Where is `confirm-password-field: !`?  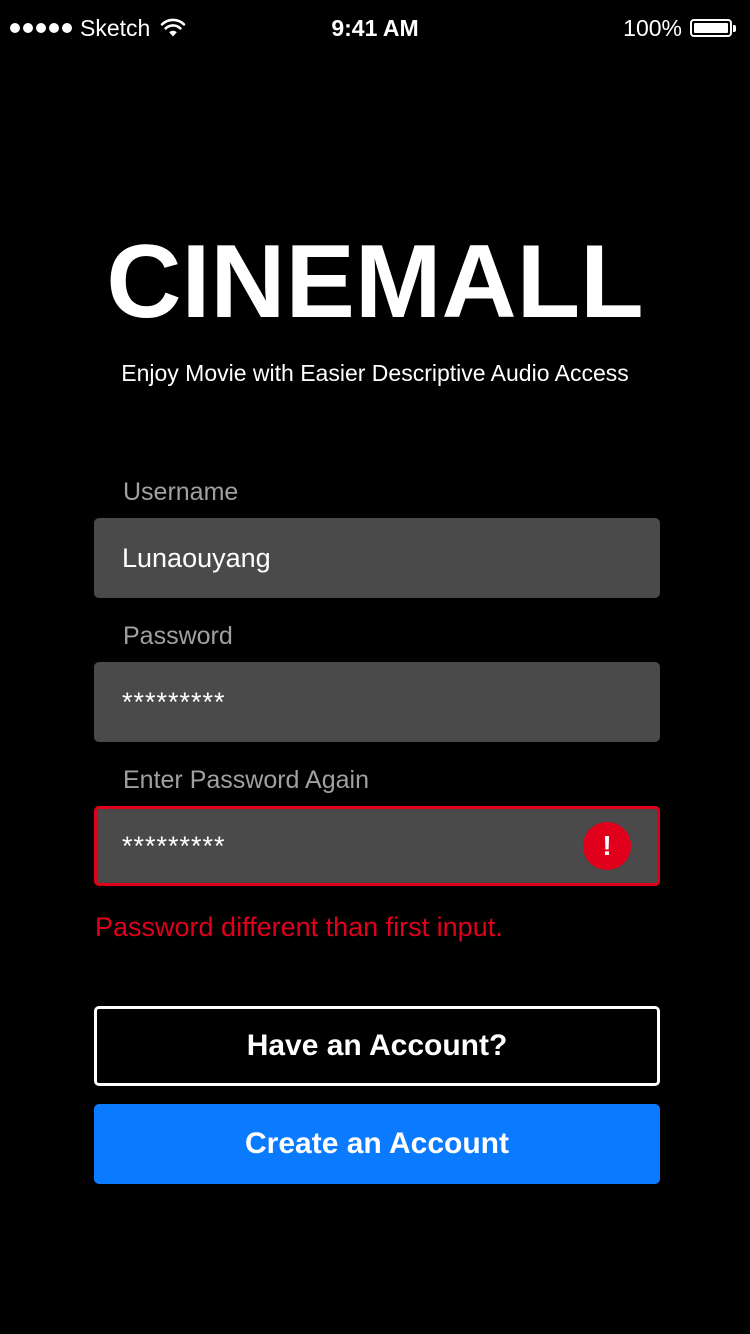
confirm-password-field: ! is located at coordinates (377, 846).